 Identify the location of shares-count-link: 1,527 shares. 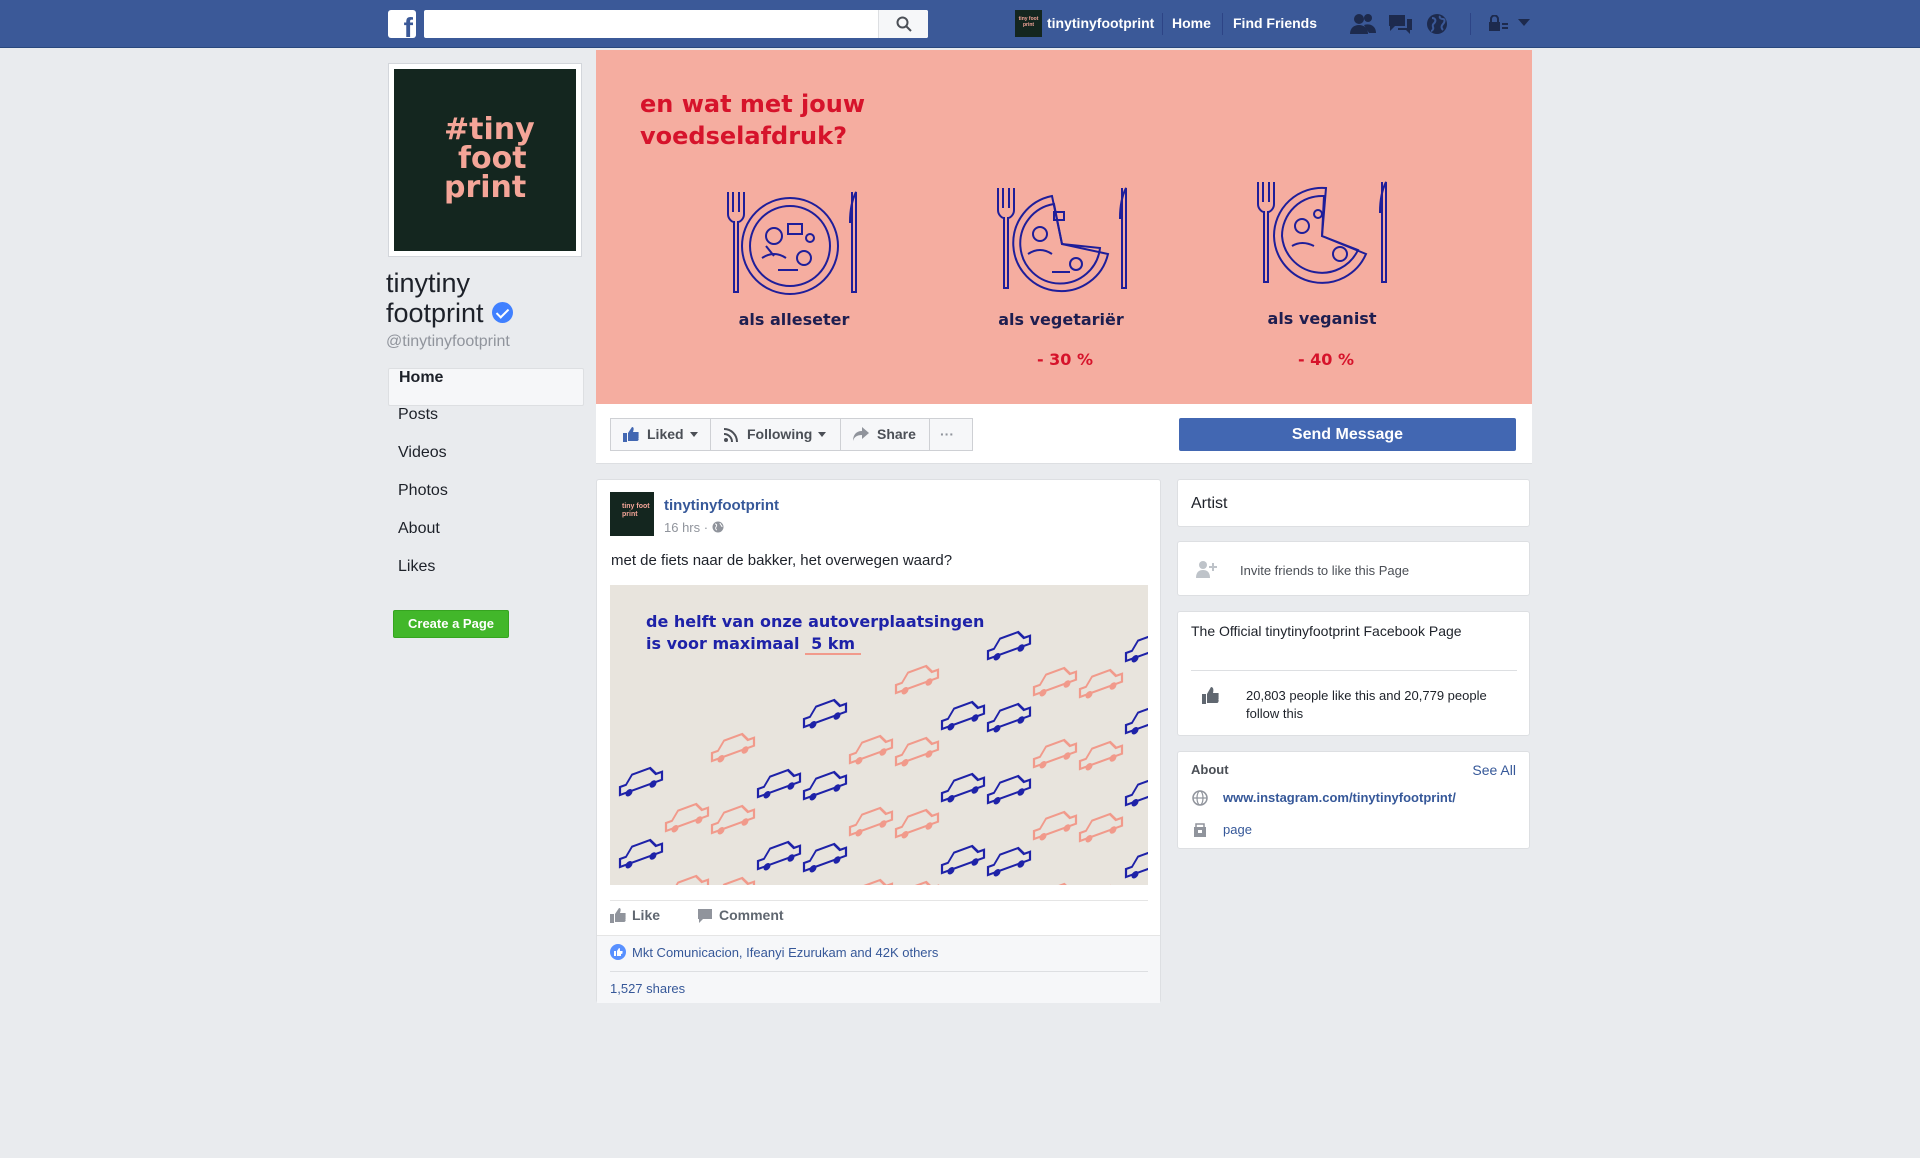
(647, 988).